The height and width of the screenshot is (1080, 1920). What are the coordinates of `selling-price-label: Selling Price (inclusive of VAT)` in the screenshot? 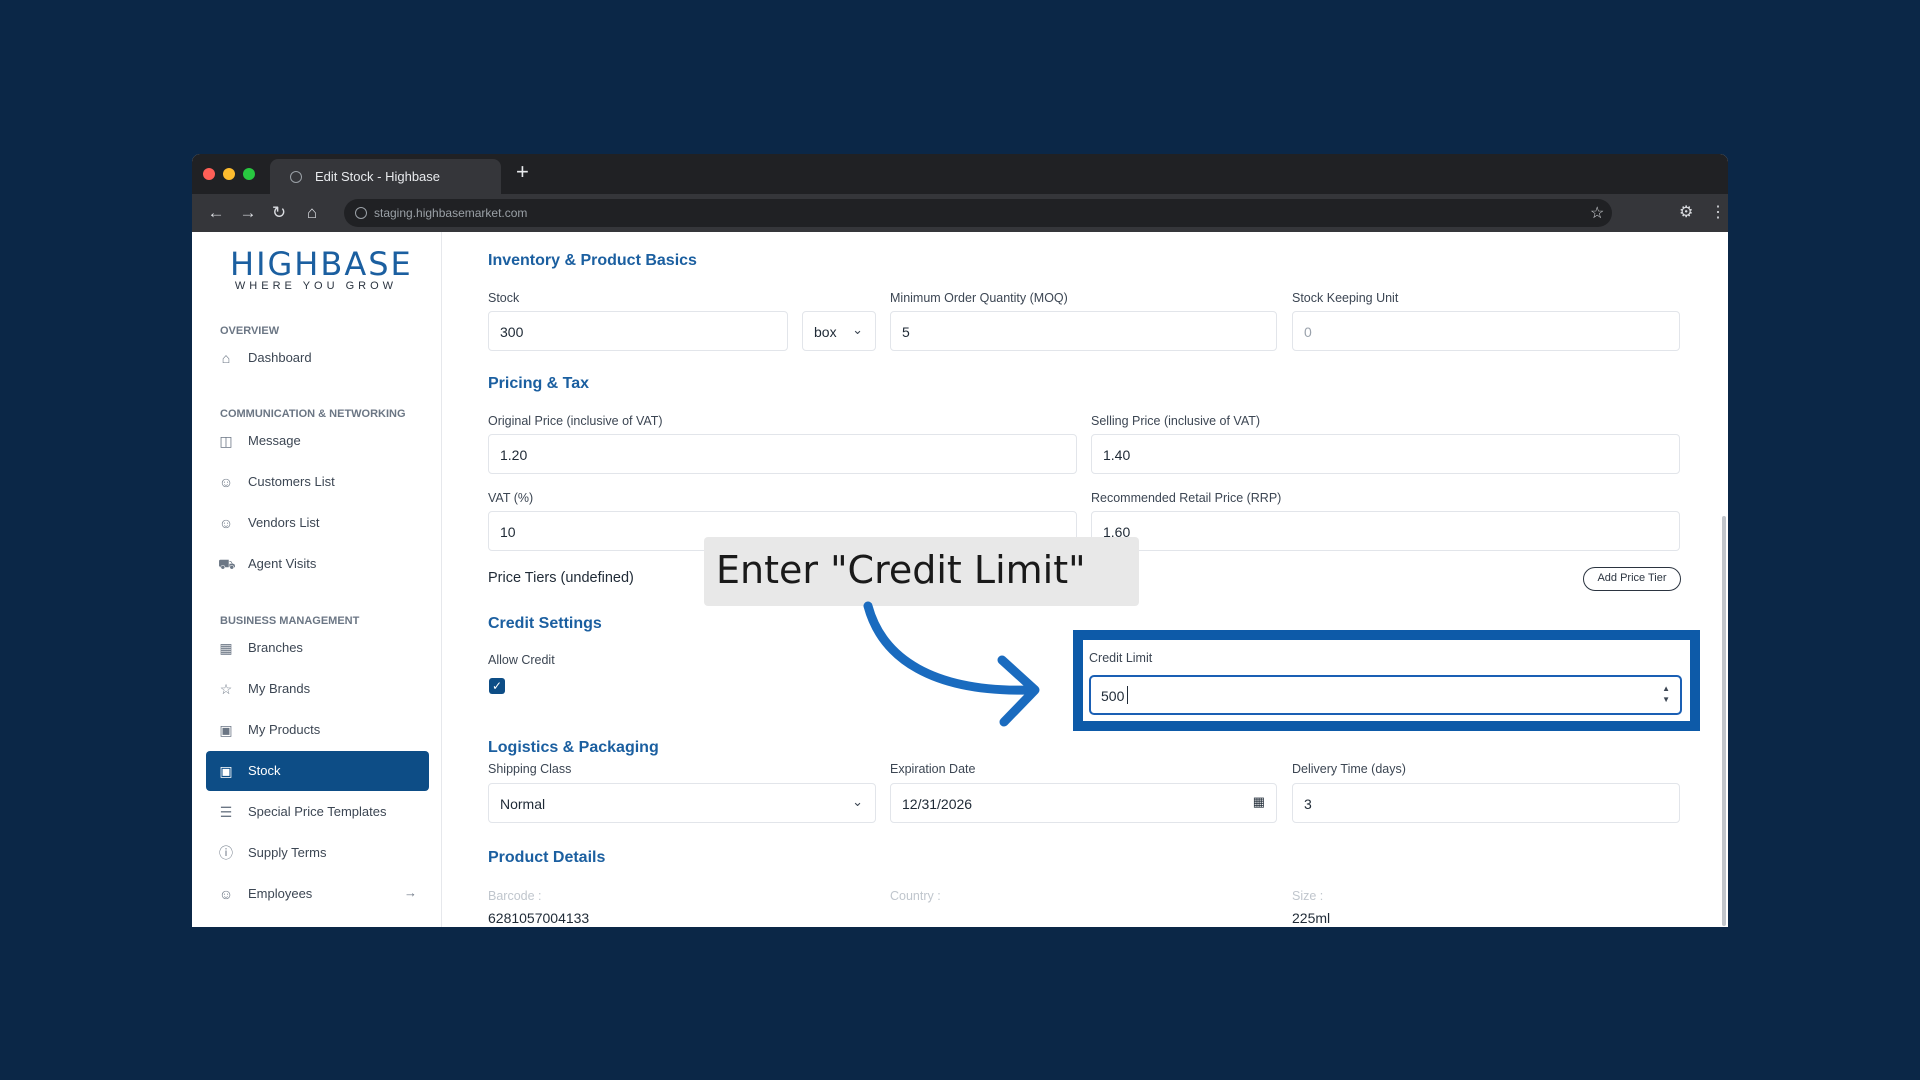 It's located at (1176, 421).